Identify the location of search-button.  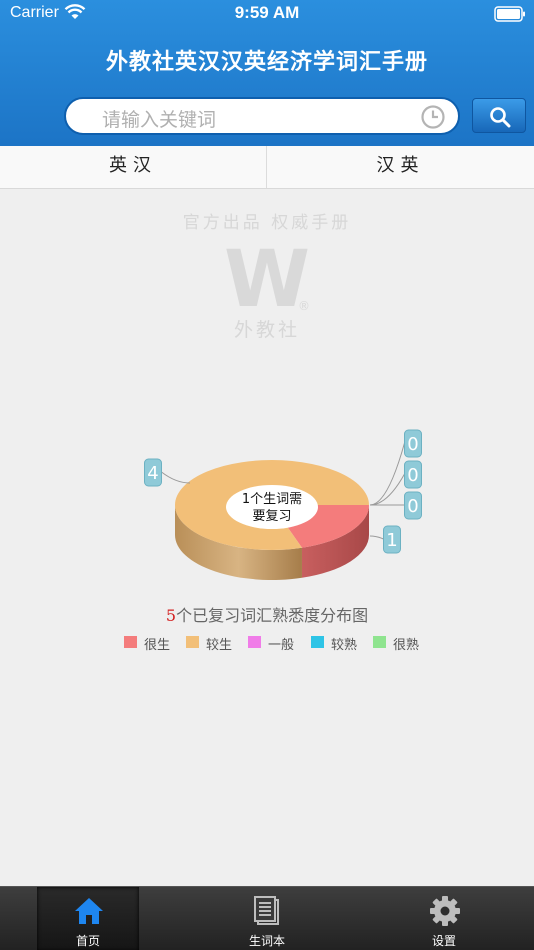
(499, 115).